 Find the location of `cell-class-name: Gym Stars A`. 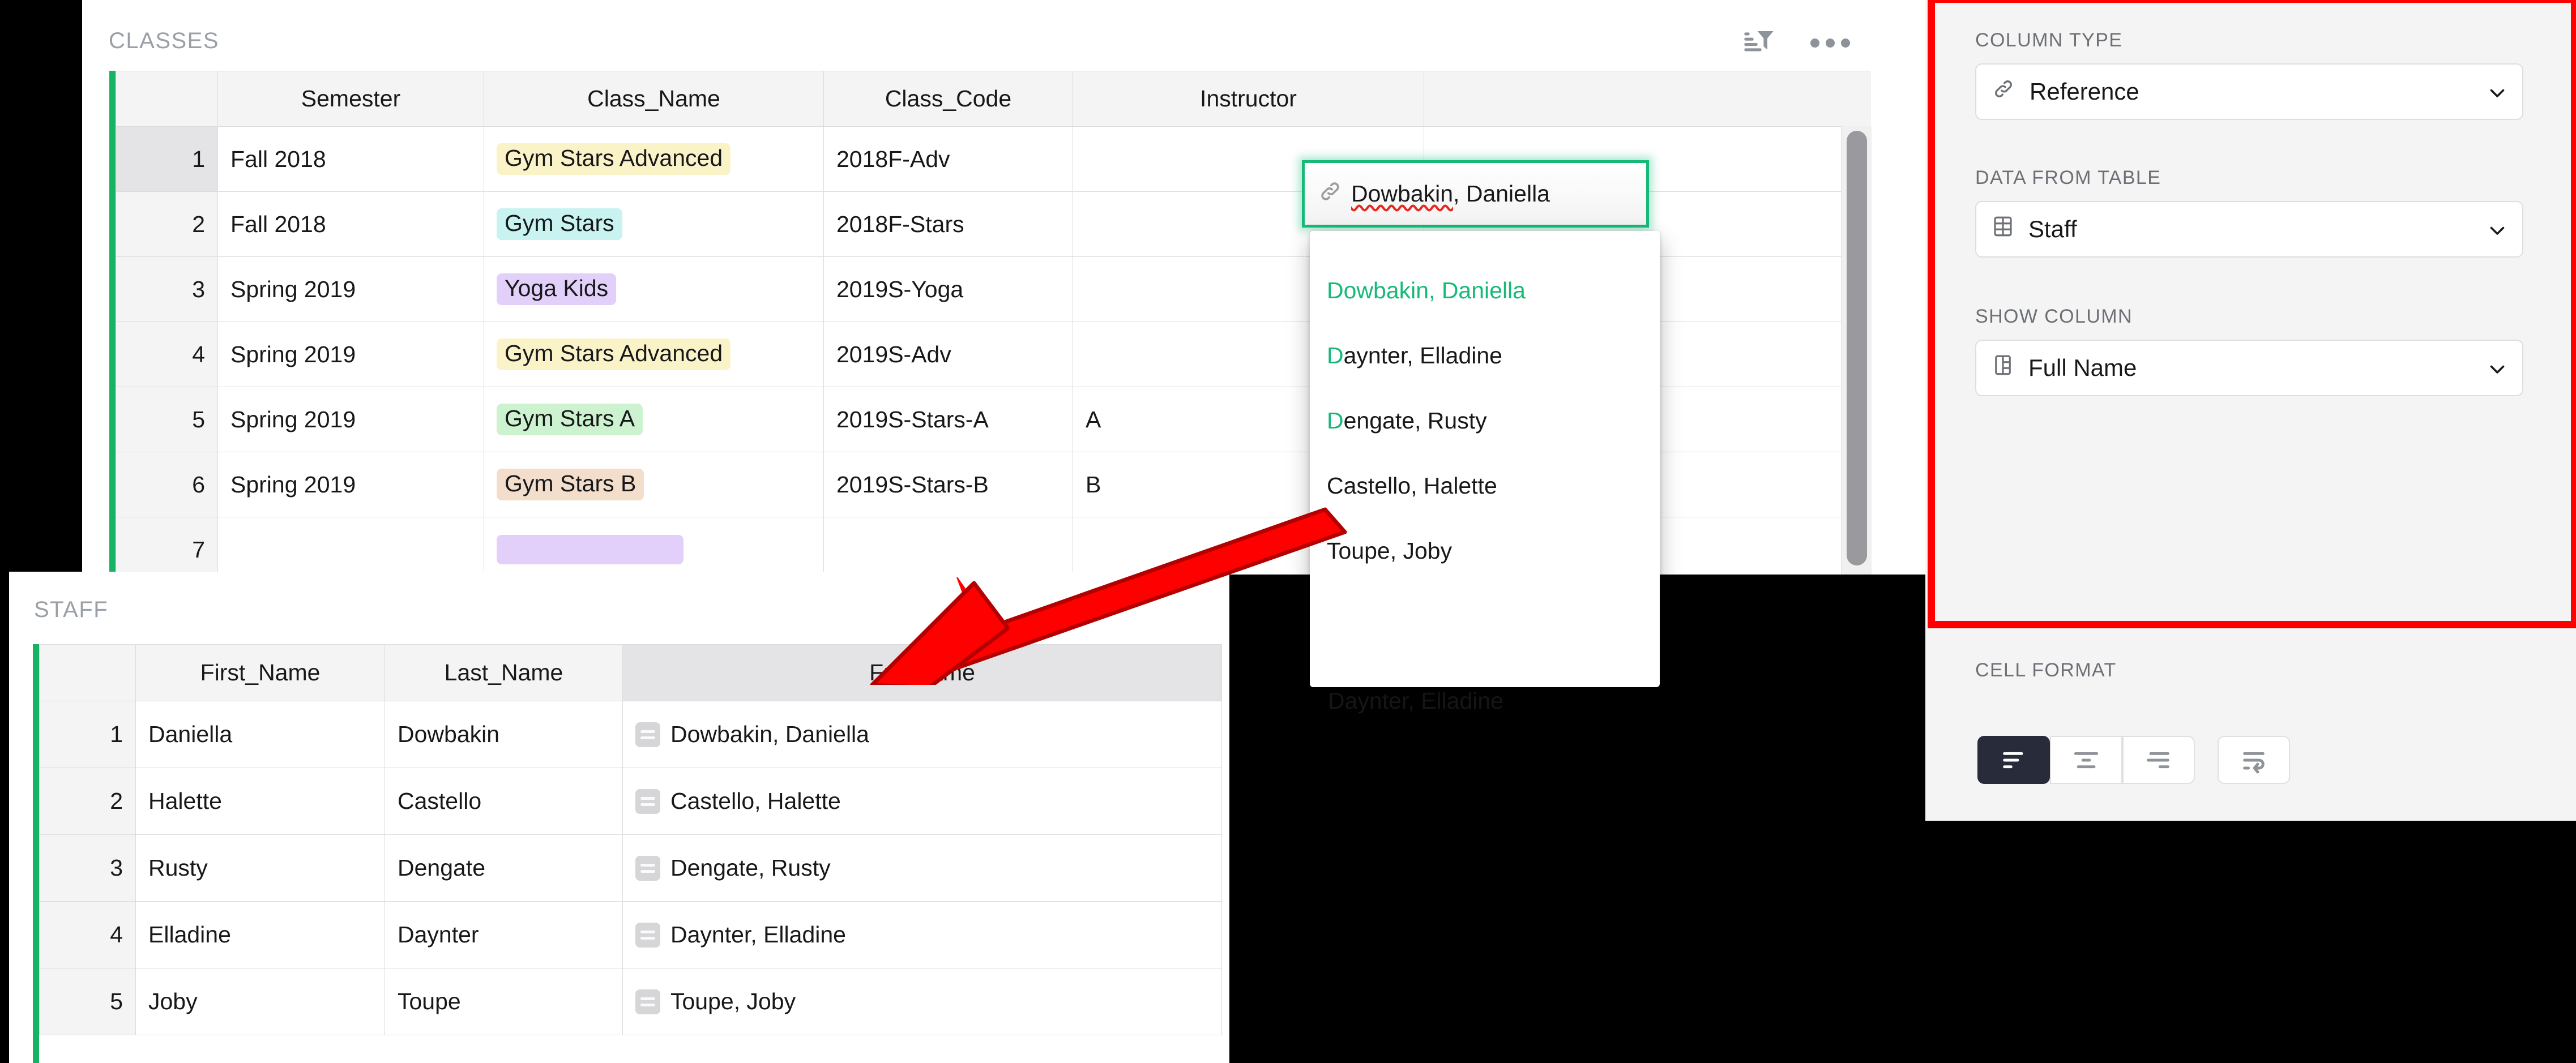

cell-class-name: Gym Stars A is located at coordinates (654, 419).